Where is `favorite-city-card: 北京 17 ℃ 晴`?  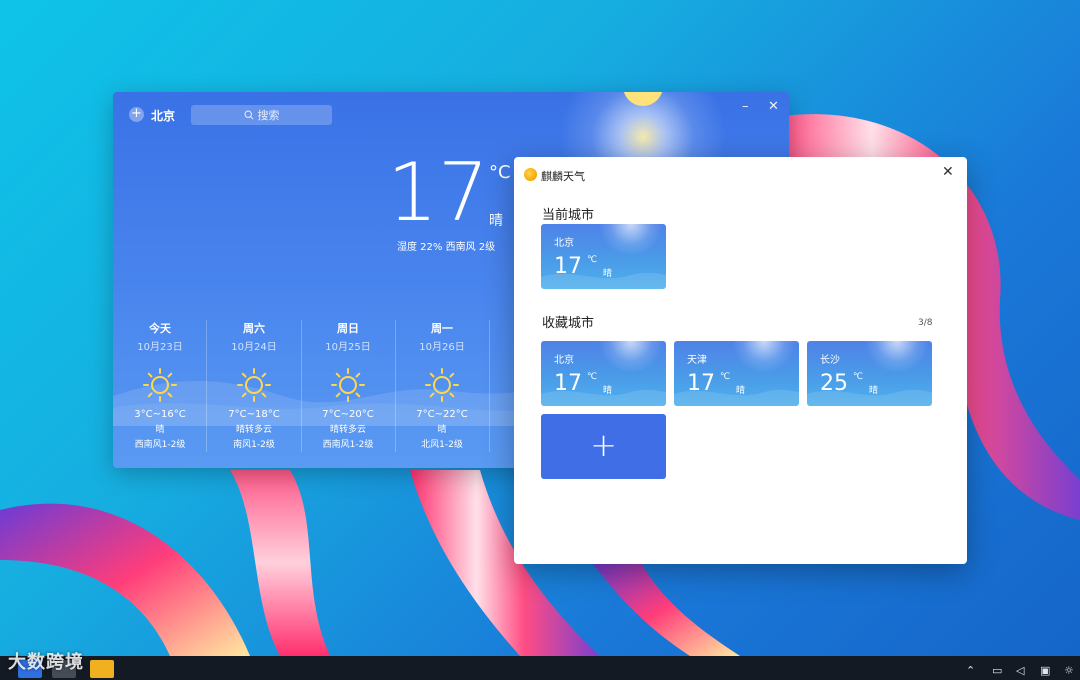 favorite-city-card: 北京 17 ℃ 晴 is located at coordinates (603, 373).